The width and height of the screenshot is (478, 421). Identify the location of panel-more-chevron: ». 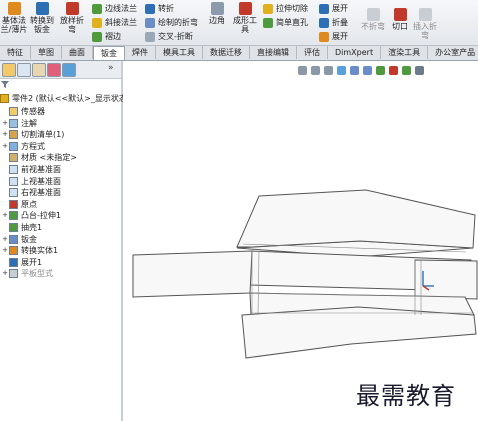
(111, 68).